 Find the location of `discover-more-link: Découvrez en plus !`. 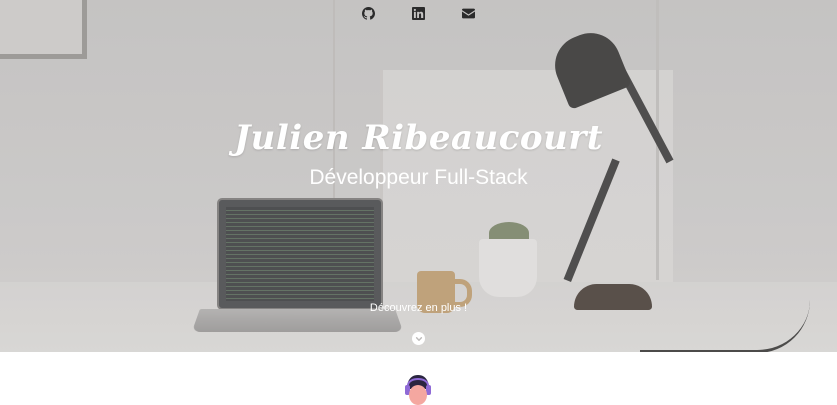

discover-more-link: Découvrez en plus ! is located at coordinates (418, 308).